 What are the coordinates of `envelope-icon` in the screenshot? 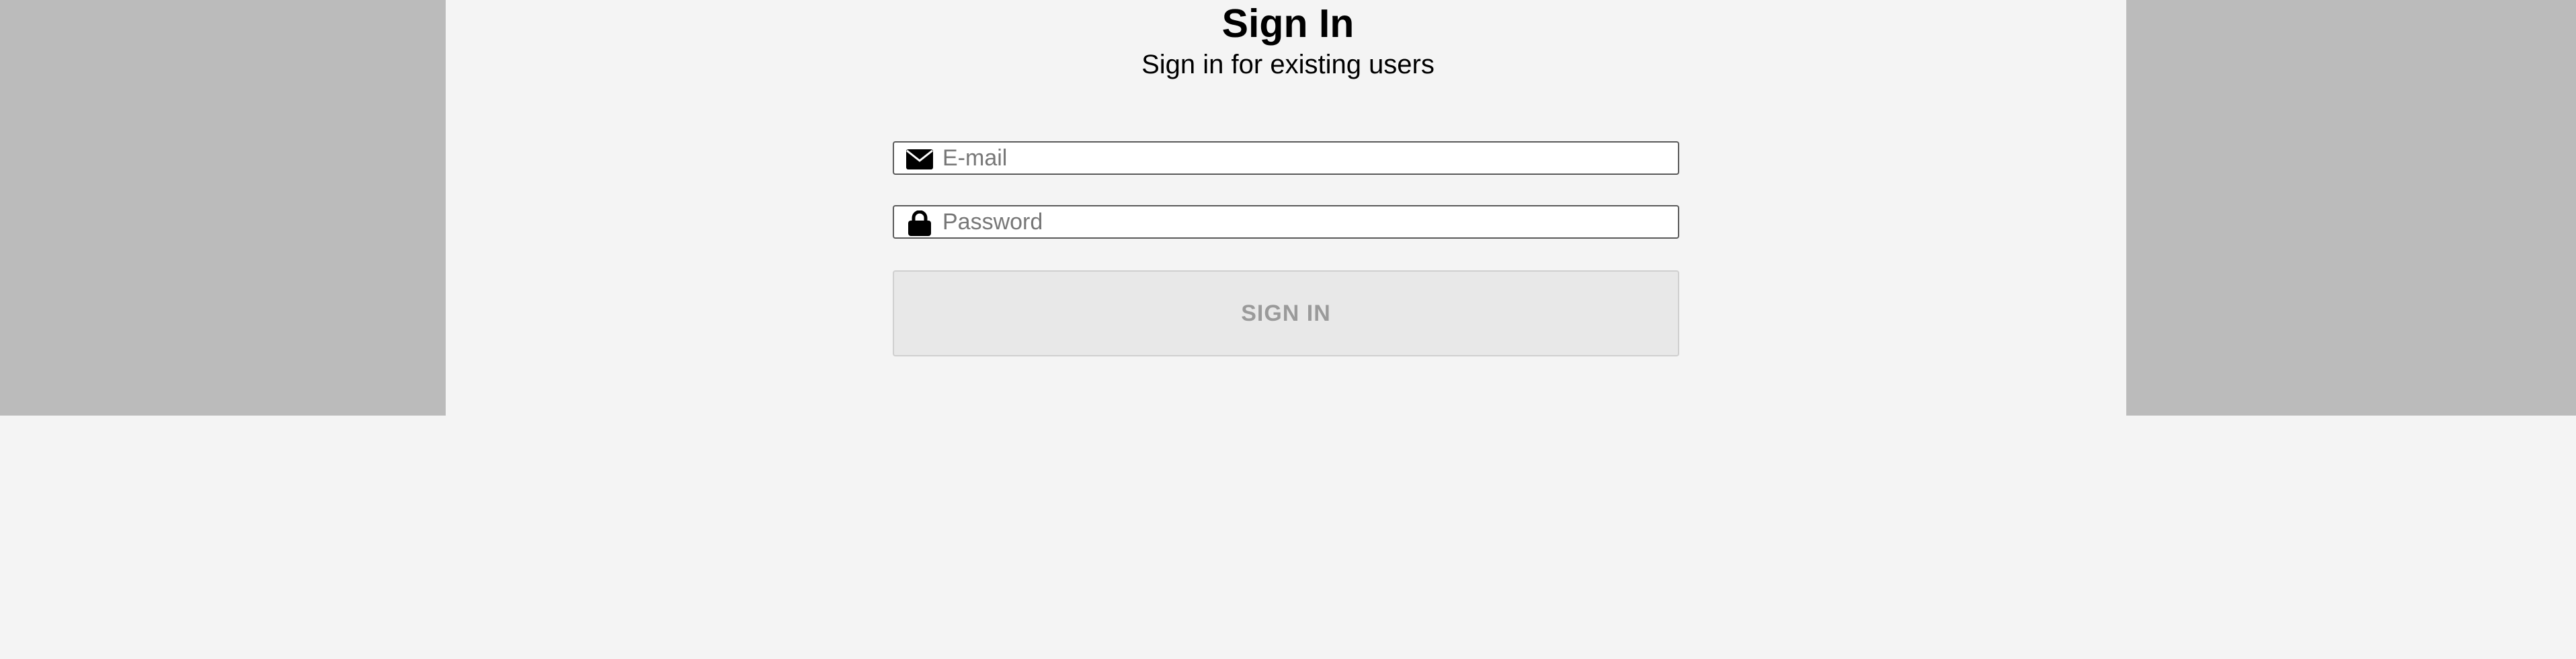 It's located at (919, 159).